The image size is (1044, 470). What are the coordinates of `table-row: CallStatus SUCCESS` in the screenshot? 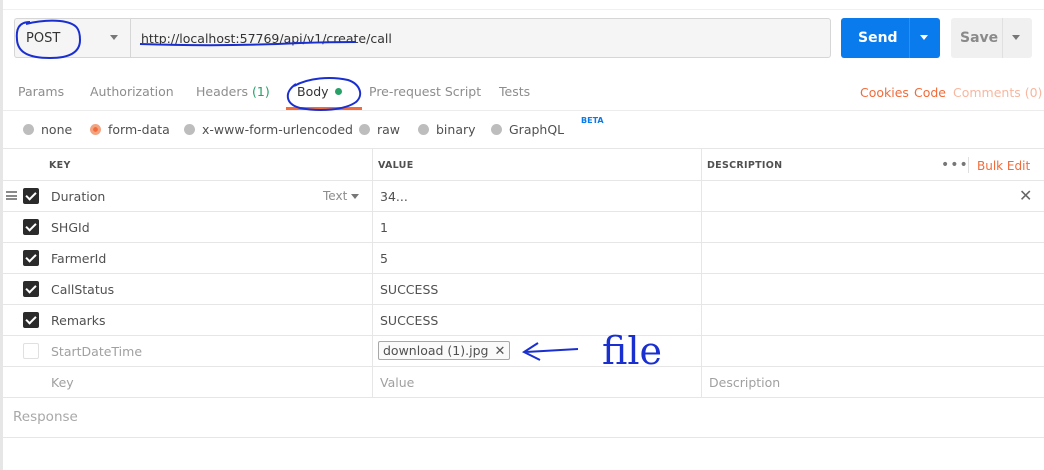 It's located at (523, 289).